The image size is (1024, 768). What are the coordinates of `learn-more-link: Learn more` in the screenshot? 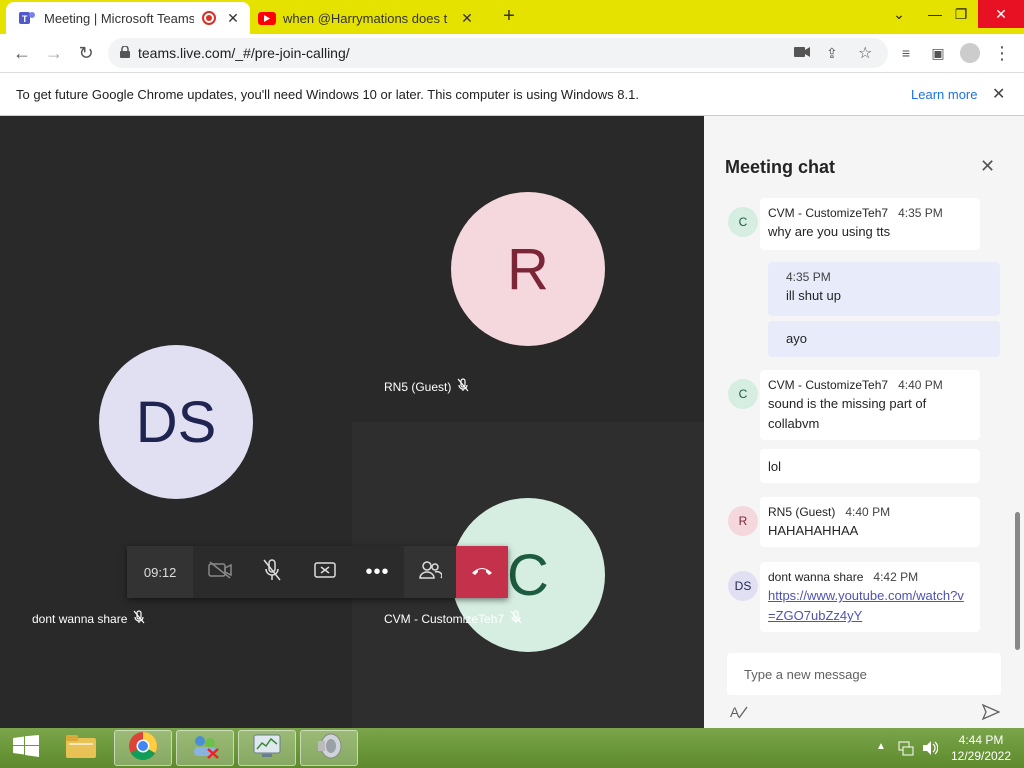 It's located at (944, 94).